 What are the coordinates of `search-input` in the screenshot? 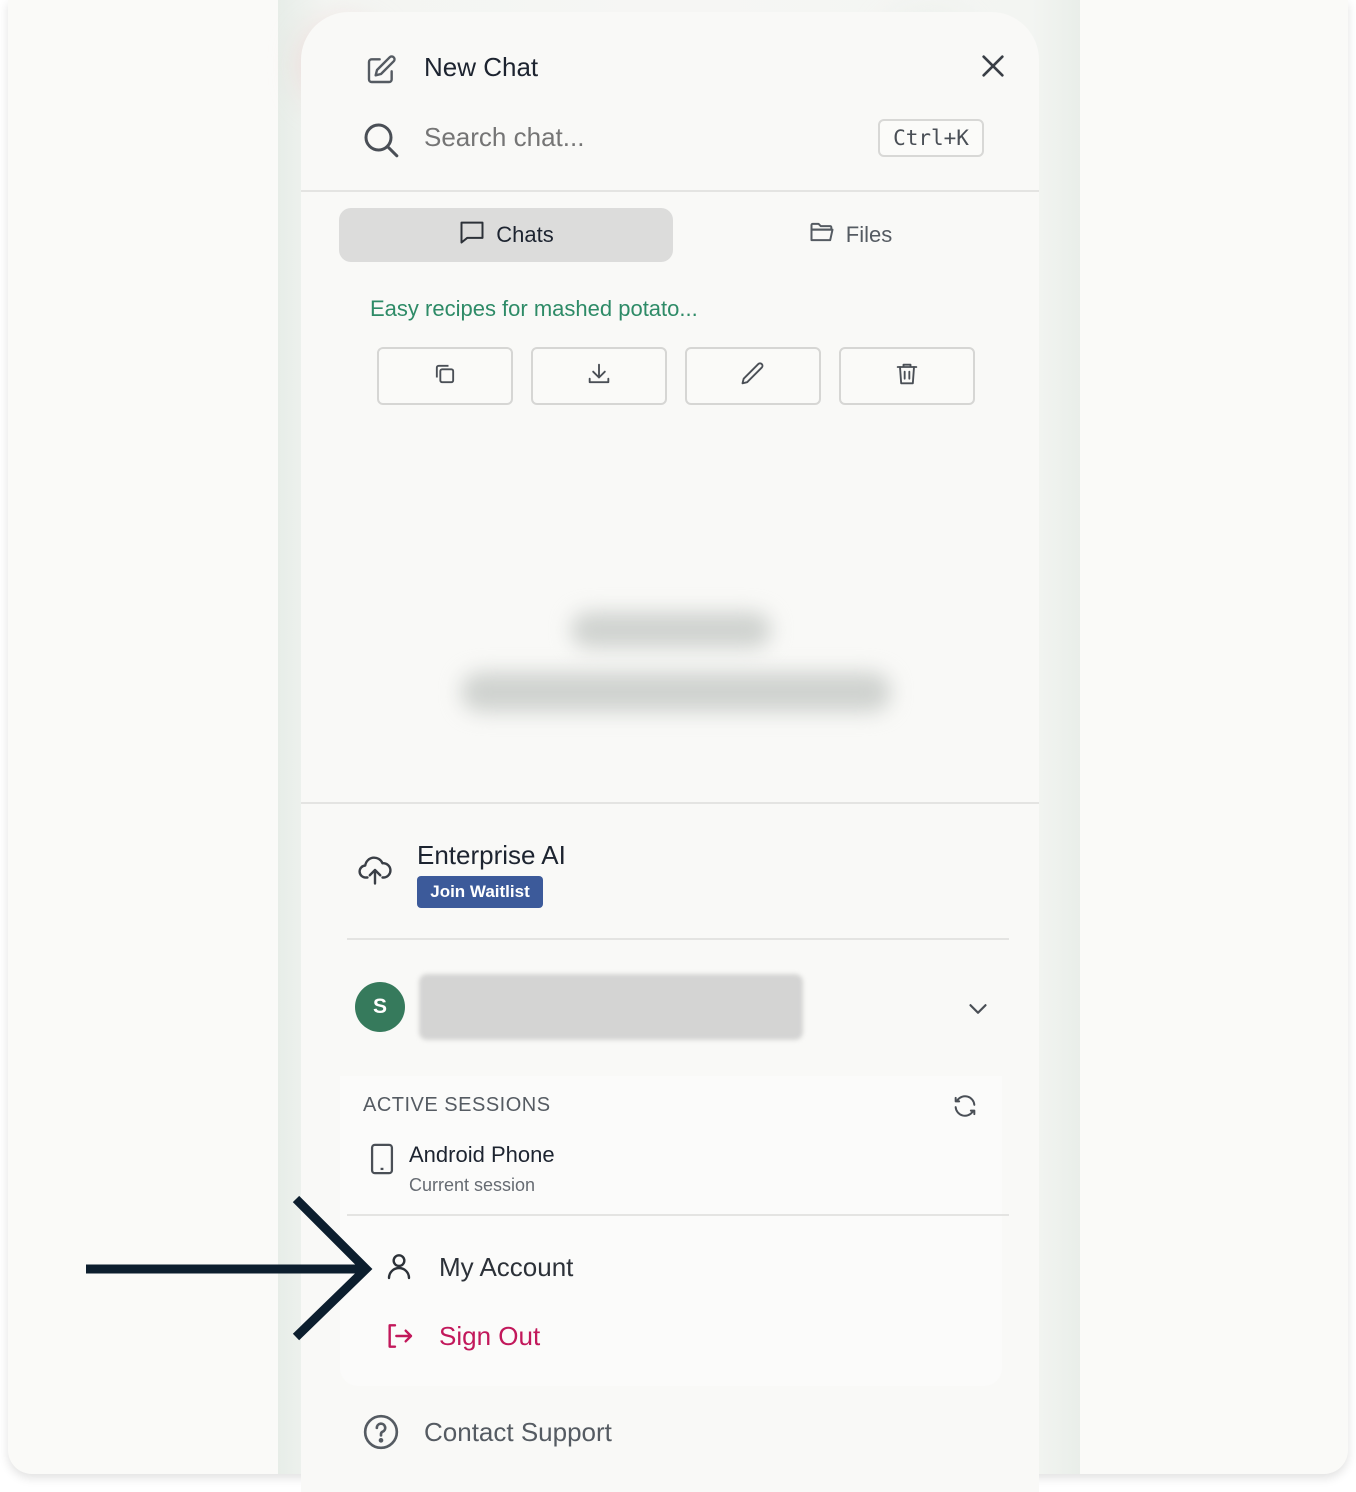 It's located at (634, 137).